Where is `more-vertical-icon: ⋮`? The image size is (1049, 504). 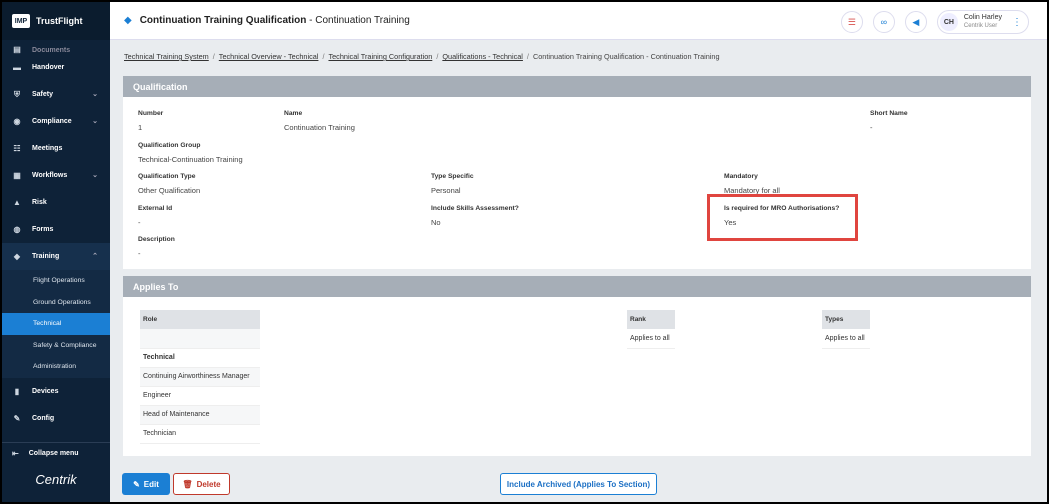
more-vertical-icon: ⋮ is located at coordinates (1017, 22).